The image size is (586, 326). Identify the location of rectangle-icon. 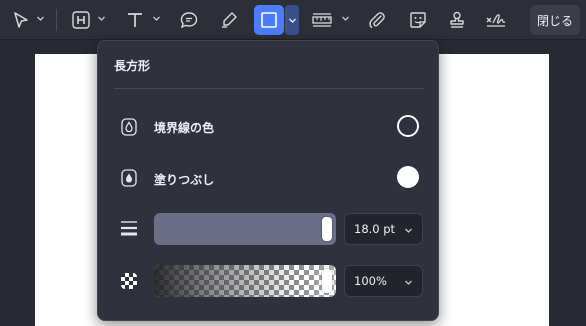
(269, 20).